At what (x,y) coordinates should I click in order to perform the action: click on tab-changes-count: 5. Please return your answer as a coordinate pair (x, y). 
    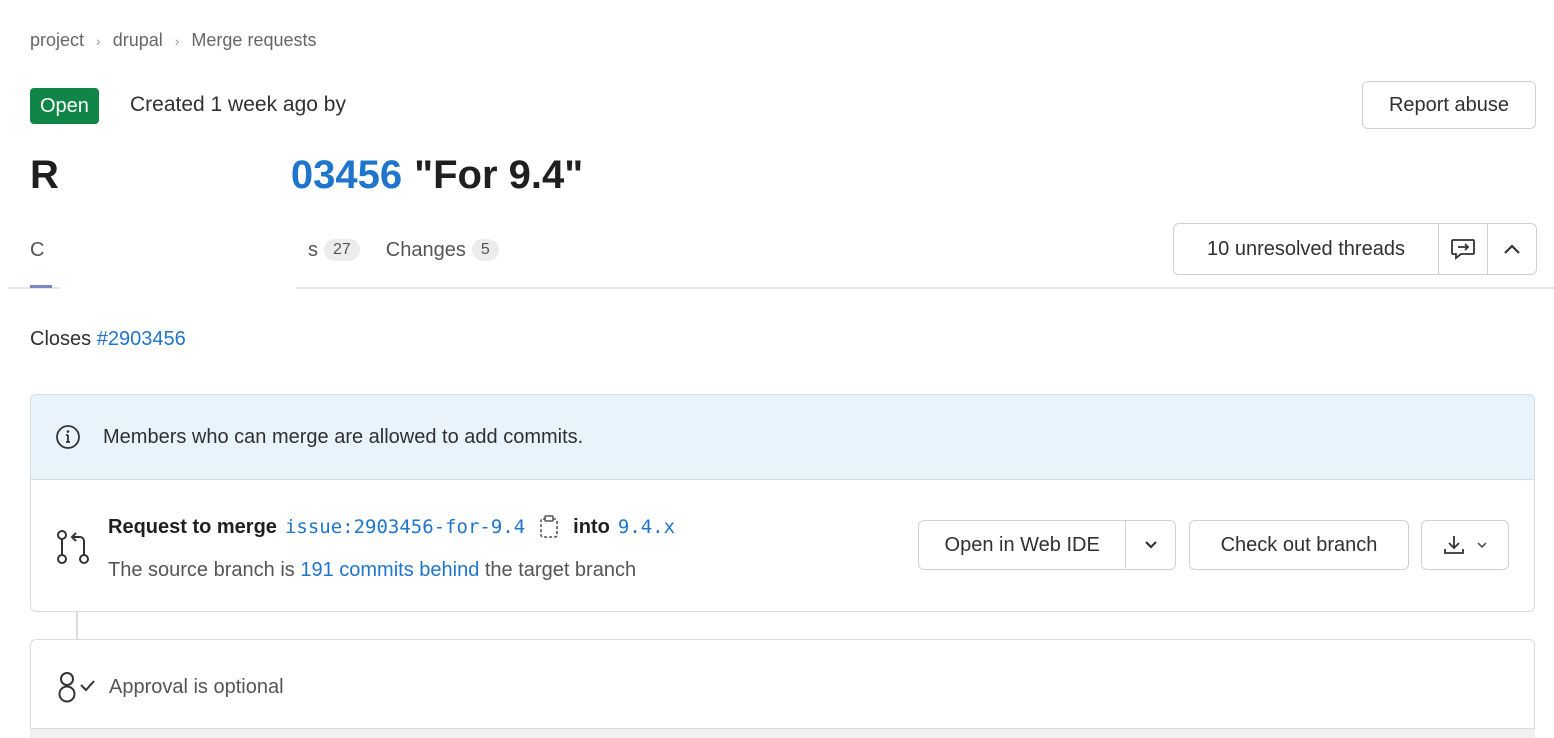
    Looking at the image, I should click on (485, 250).